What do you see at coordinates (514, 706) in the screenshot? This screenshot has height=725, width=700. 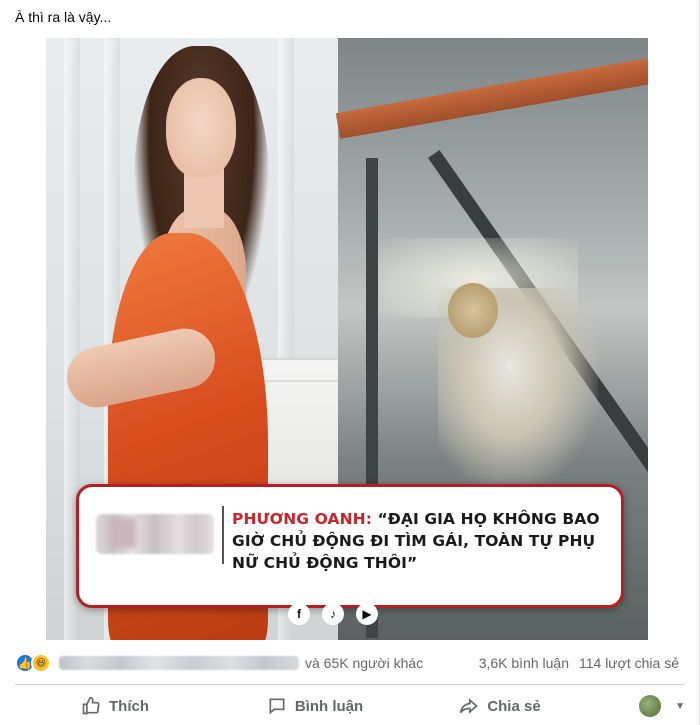 I see `share-label: Chia sẻ` at bounding box center [514, 706].